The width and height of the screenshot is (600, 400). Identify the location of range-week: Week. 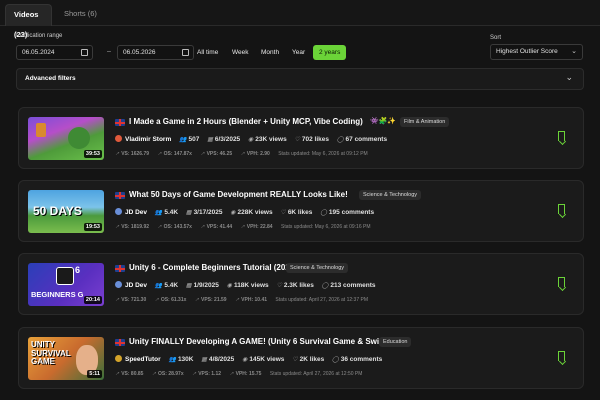
(240, 52).